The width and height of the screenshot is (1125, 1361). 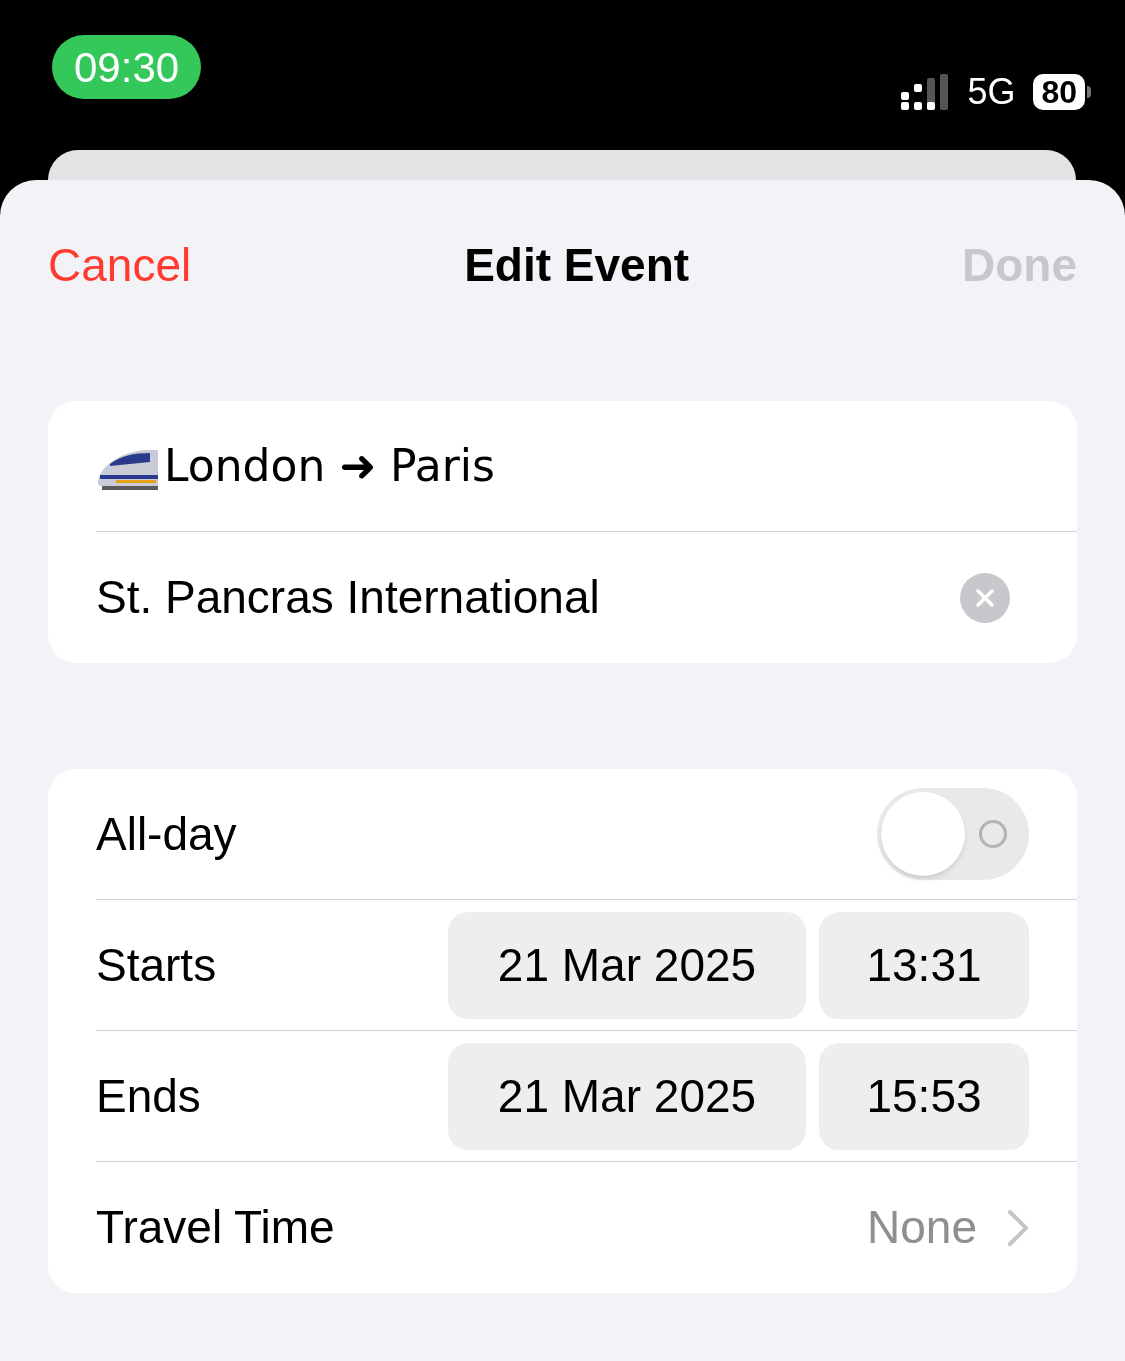 What do you see at coordinates (1018, 1227) in the screenshot?
I see `chevron-icon` at bounding box center [1018, 1227].